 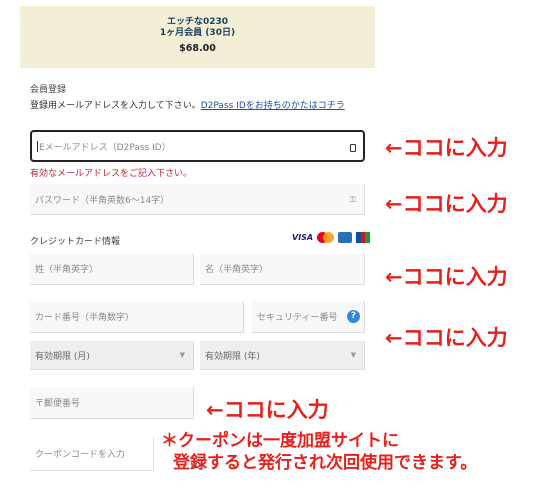 I want to click on expiry-year-select: 有効期限 (年) ▼, so click(x=282, y=355).